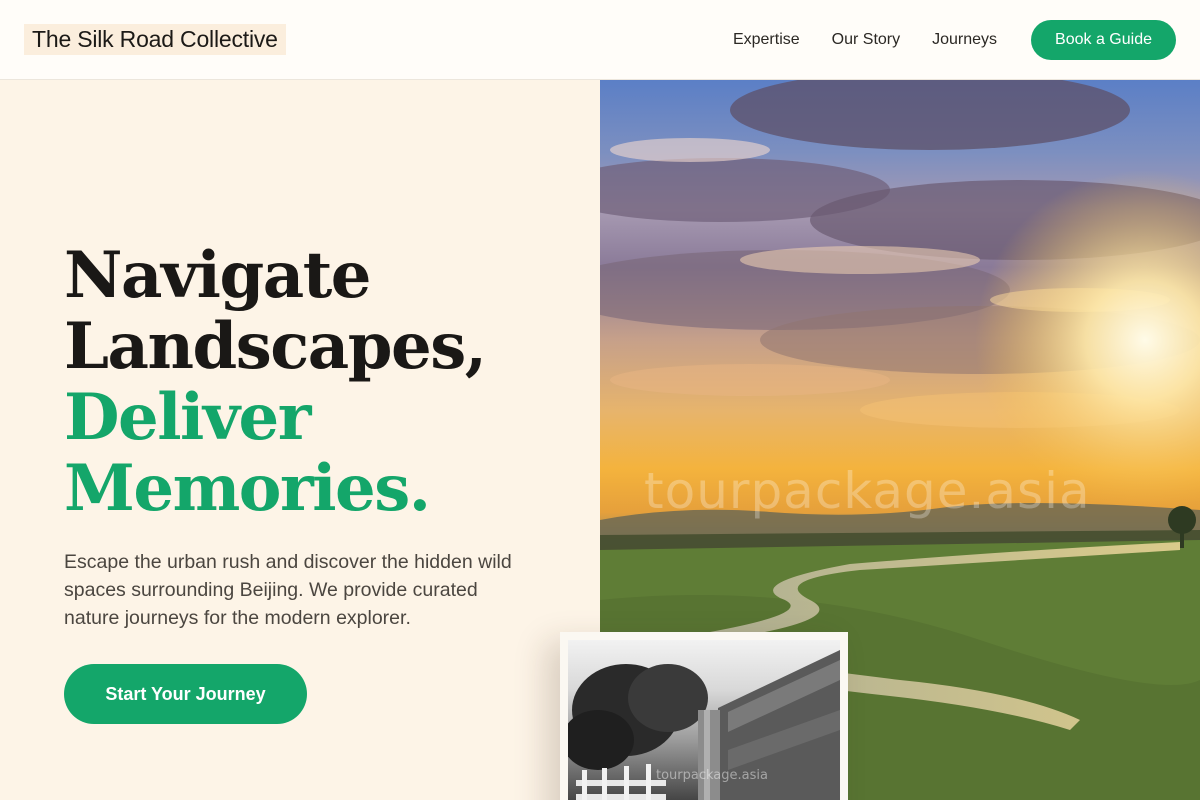 This screenshot has height=800, width=1200. I want to click on nav-link-journeys: Journeys, so click(964, 40).